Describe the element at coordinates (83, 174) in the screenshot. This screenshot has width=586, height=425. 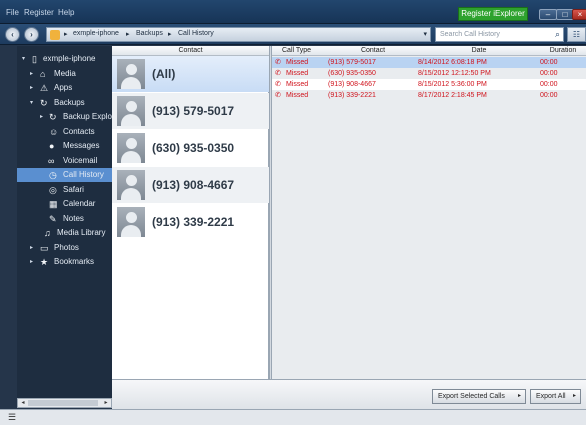
I see `sidebar-item-label: Call History` at that location.